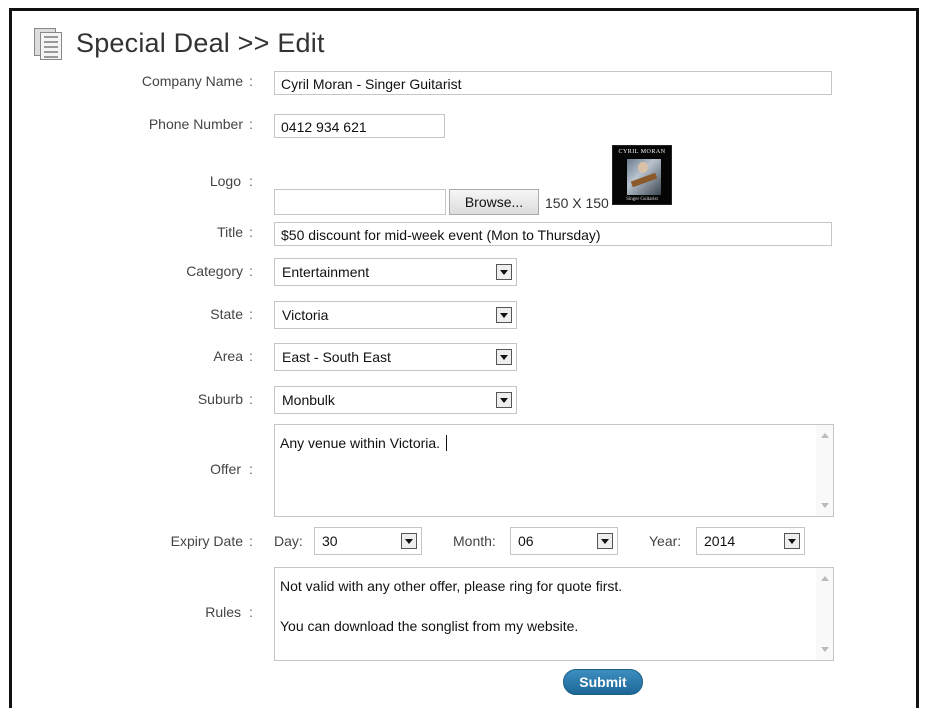 Image resolution: width=930 pixels, height=708 pixels. Describe the element at coordinates (359, 126) in the screenshot. I see `phone-number-input: 0412 934 621` at that location.